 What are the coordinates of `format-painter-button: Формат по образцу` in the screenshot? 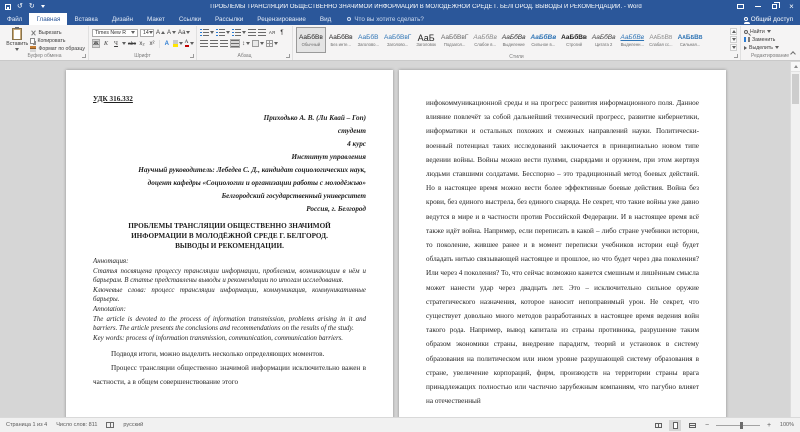 It's located at (57, 48).